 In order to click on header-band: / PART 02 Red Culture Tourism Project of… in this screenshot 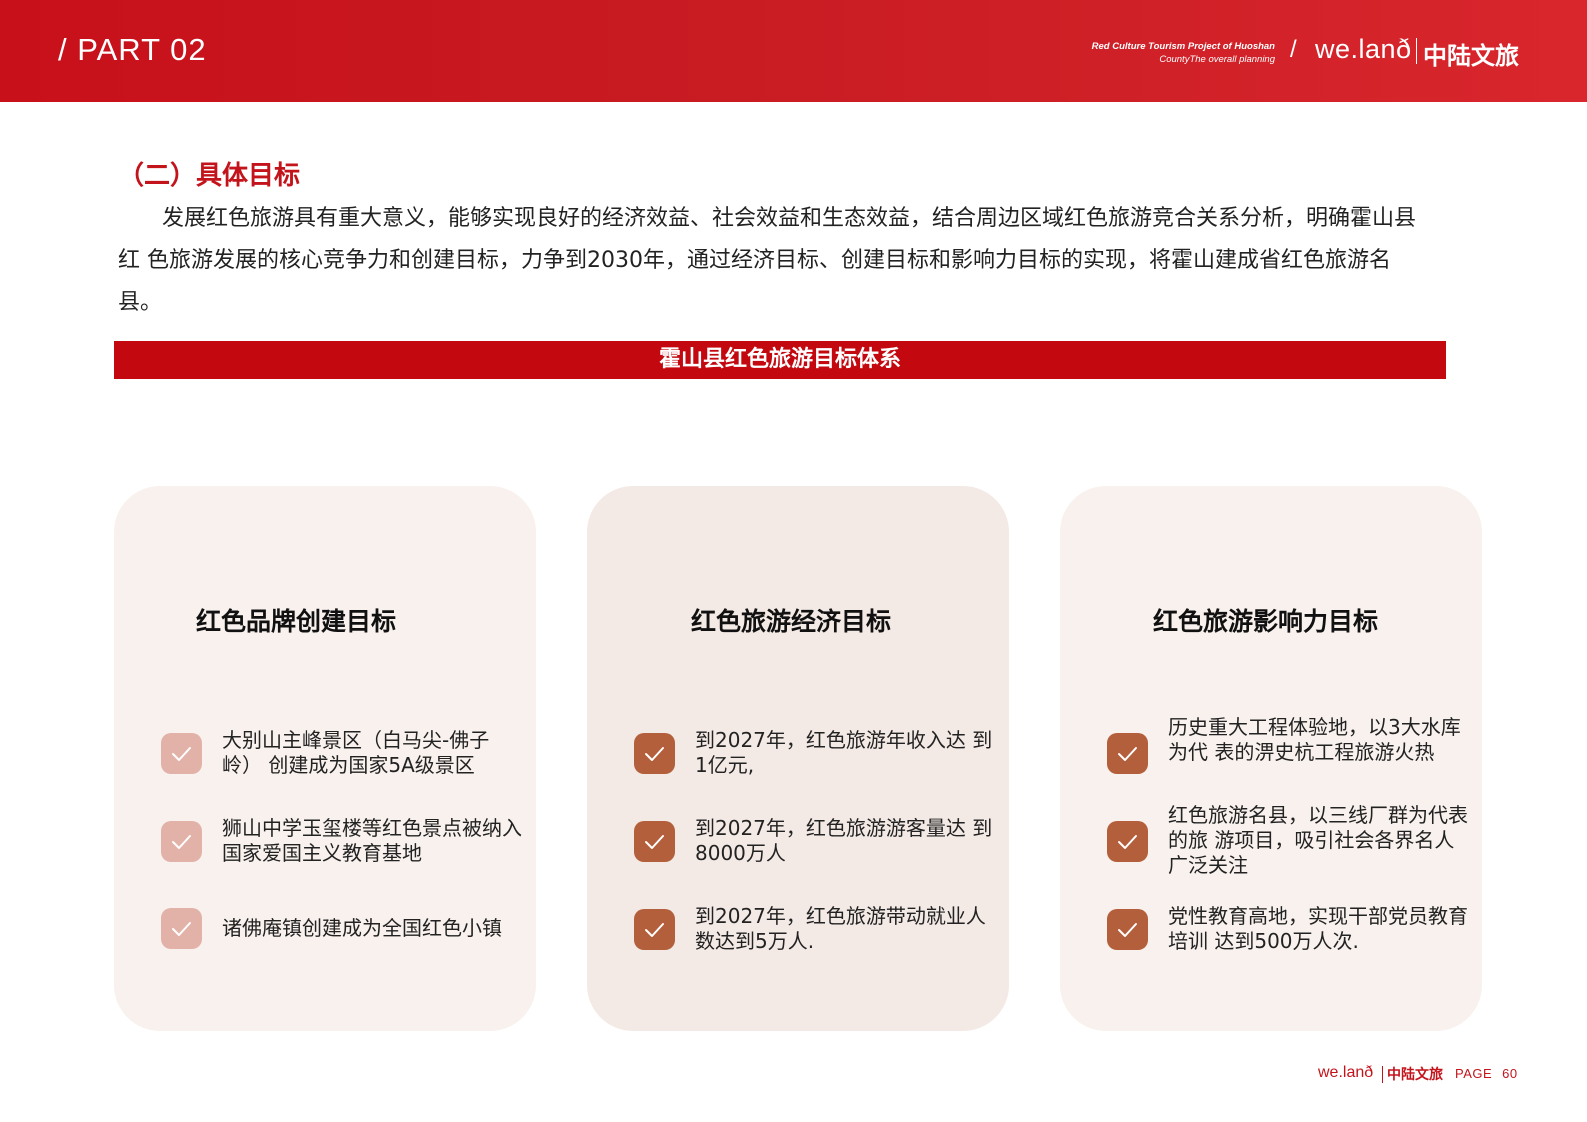, I will do `click(793, 51)`.